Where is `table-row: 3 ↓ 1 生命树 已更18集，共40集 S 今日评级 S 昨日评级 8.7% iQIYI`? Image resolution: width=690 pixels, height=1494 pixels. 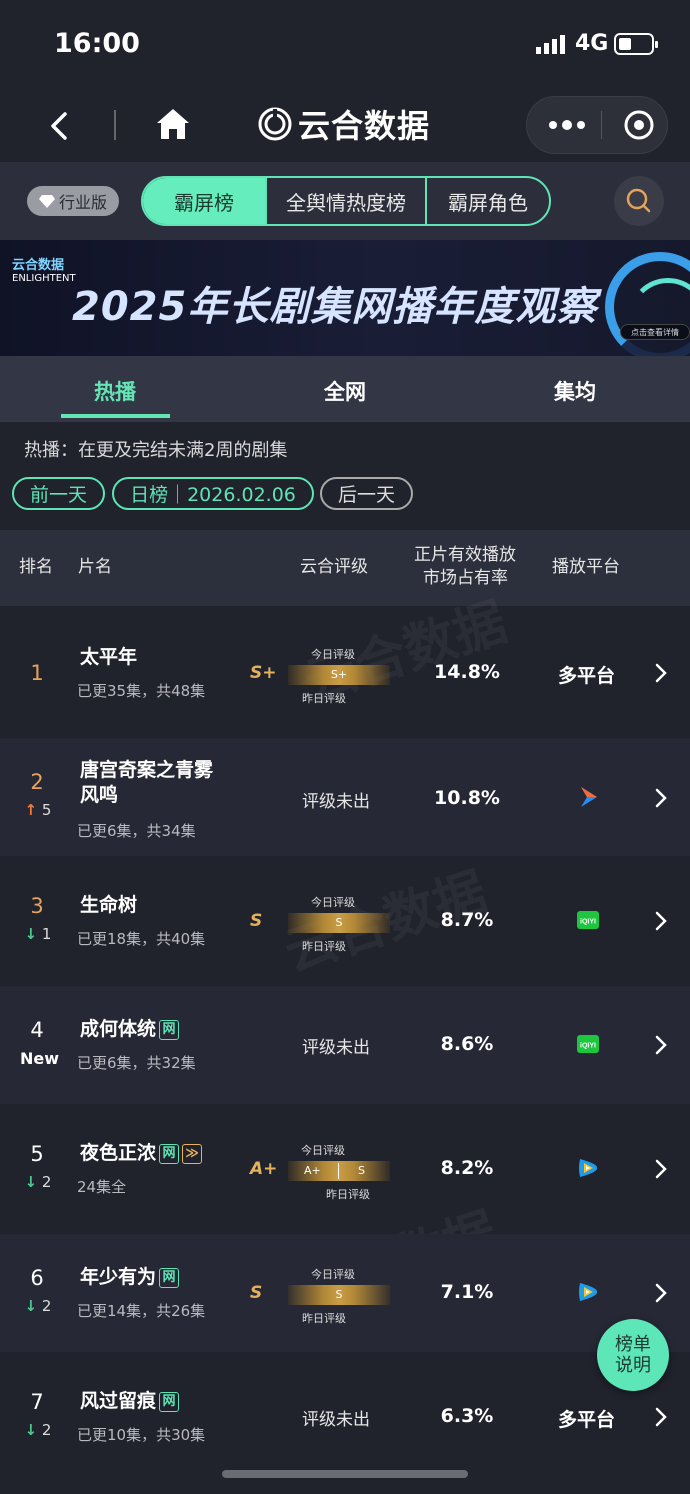
table-row: 3 ↓ 1 生命树 已更18集，共40集 S 今日评级 S 昨日评级 8.7% iQIYI is located at coordinates (345, 921).